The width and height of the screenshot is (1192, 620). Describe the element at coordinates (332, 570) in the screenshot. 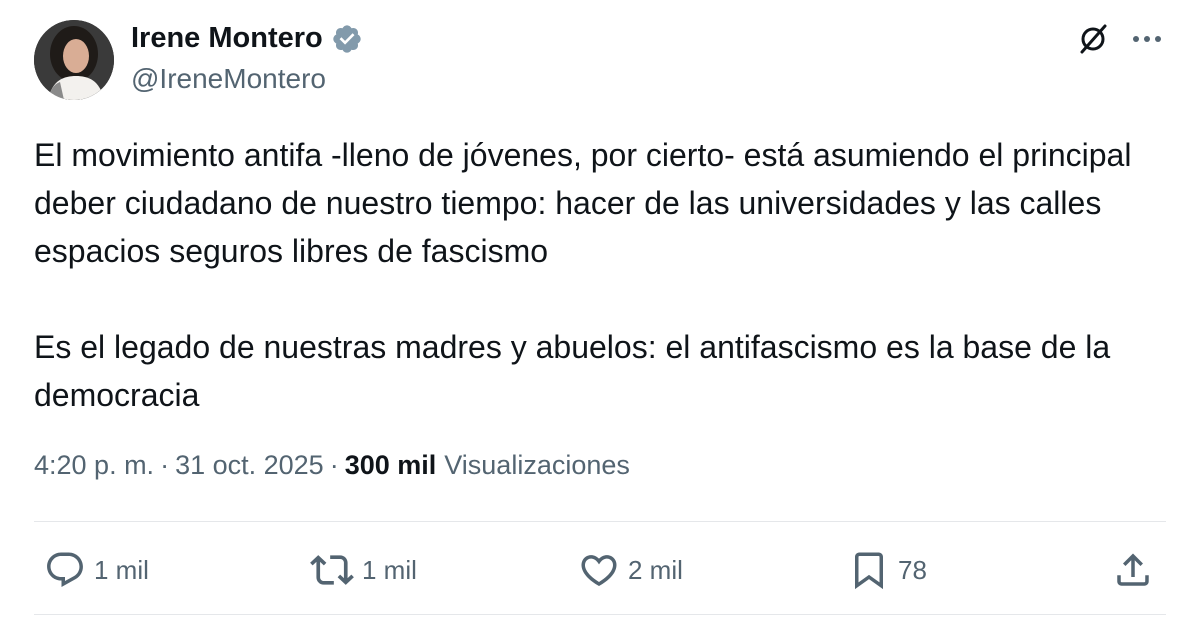

I see `repost-icon` at that location.